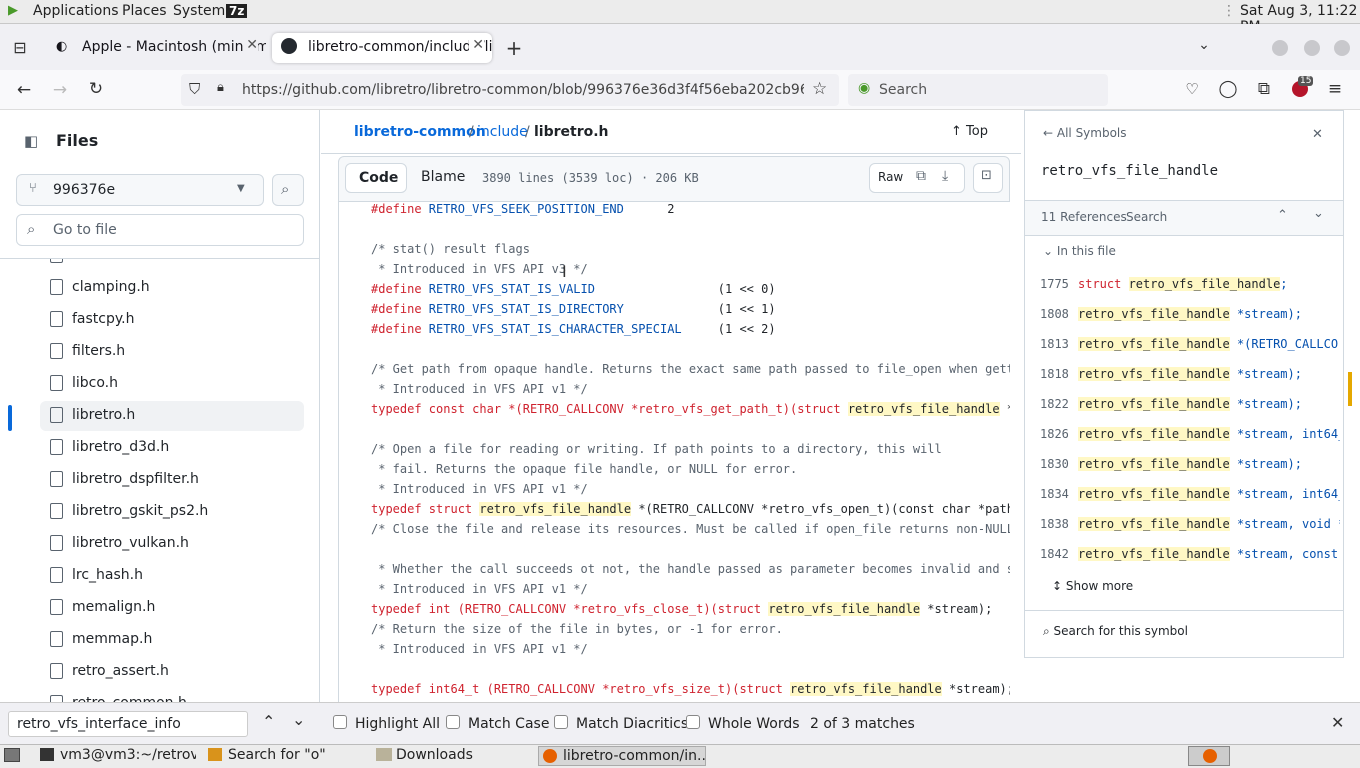  What do you see at coordinates (172, 640) in the screenshot?
I see `file-item: memmap.h` at bounding box center [172, 640].